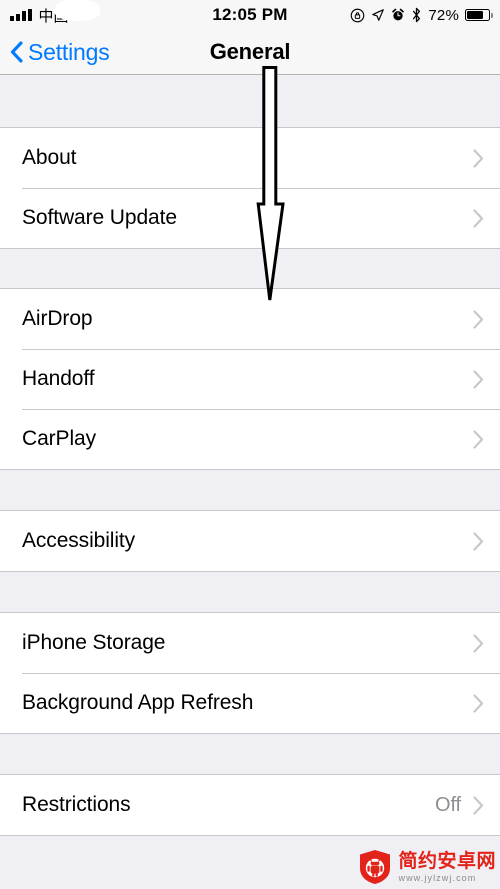  I want to click on site-watermark: 简约安卓网 www.jylzwj.com, so click(427, 867).